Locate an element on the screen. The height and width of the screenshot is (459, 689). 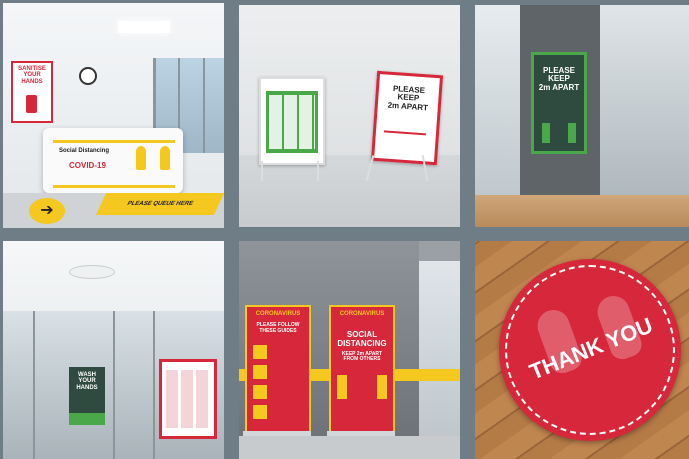
distance-icon is located at coordinates (404, 140).